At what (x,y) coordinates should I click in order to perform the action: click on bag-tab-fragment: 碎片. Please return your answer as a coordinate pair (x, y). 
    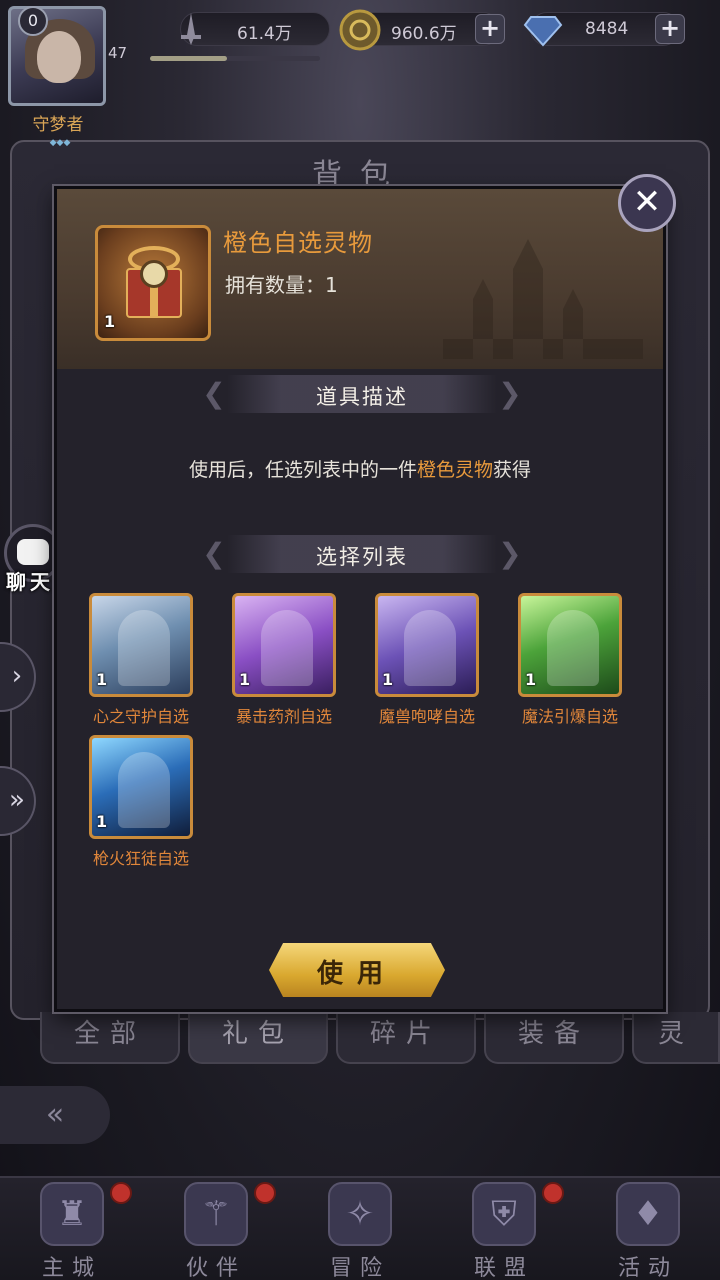
    Looking at the image, I should click on (406, 1038).